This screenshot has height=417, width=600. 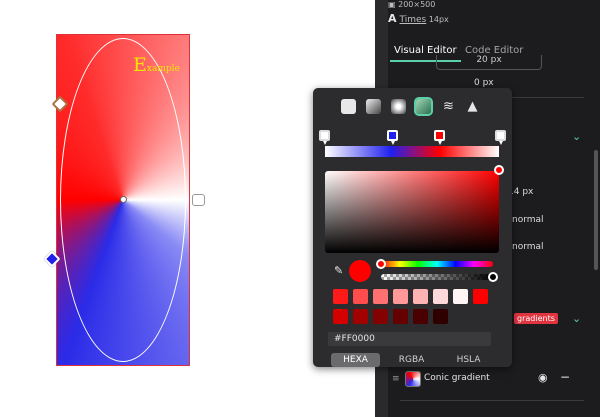 I want to click on alpha-slider-knob, so click(x=493, y=277).